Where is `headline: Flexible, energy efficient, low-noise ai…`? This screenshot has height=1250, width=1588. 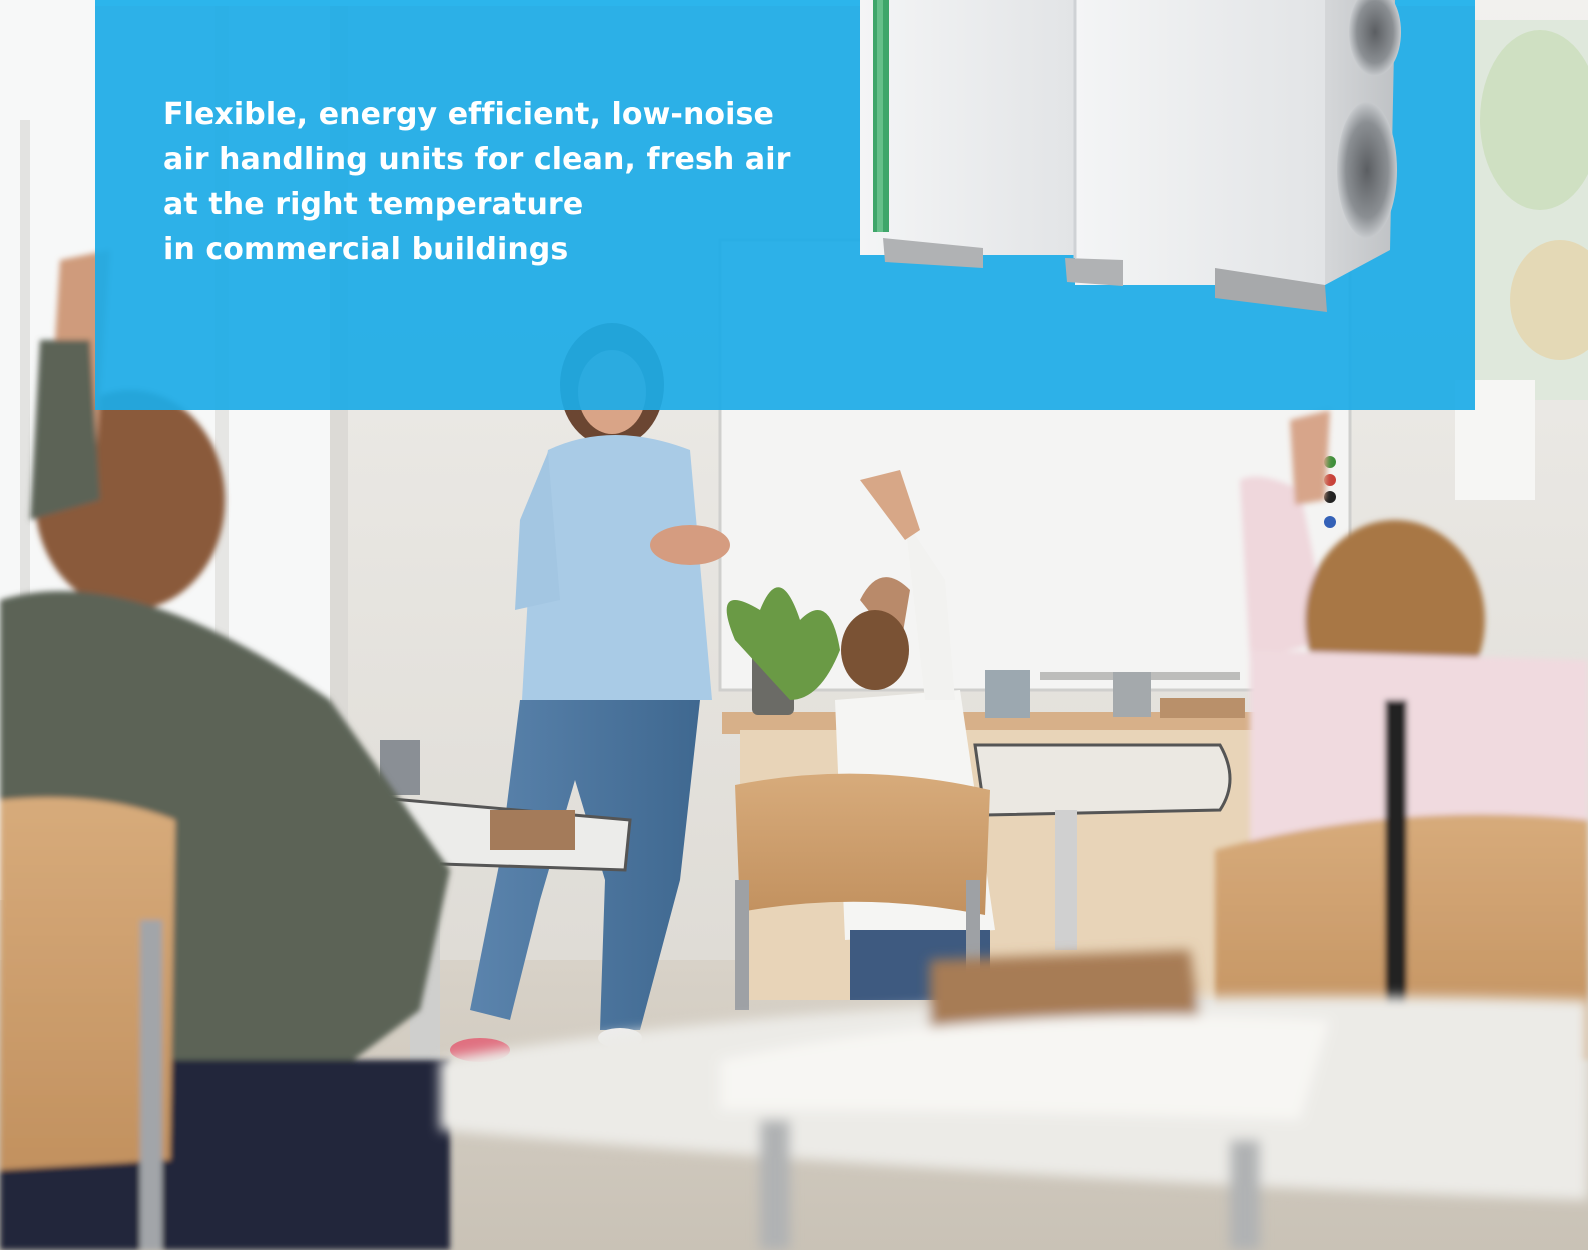 headline: Flexible, energy efficient, low-noise ai… is located at coordinates (483, 182).